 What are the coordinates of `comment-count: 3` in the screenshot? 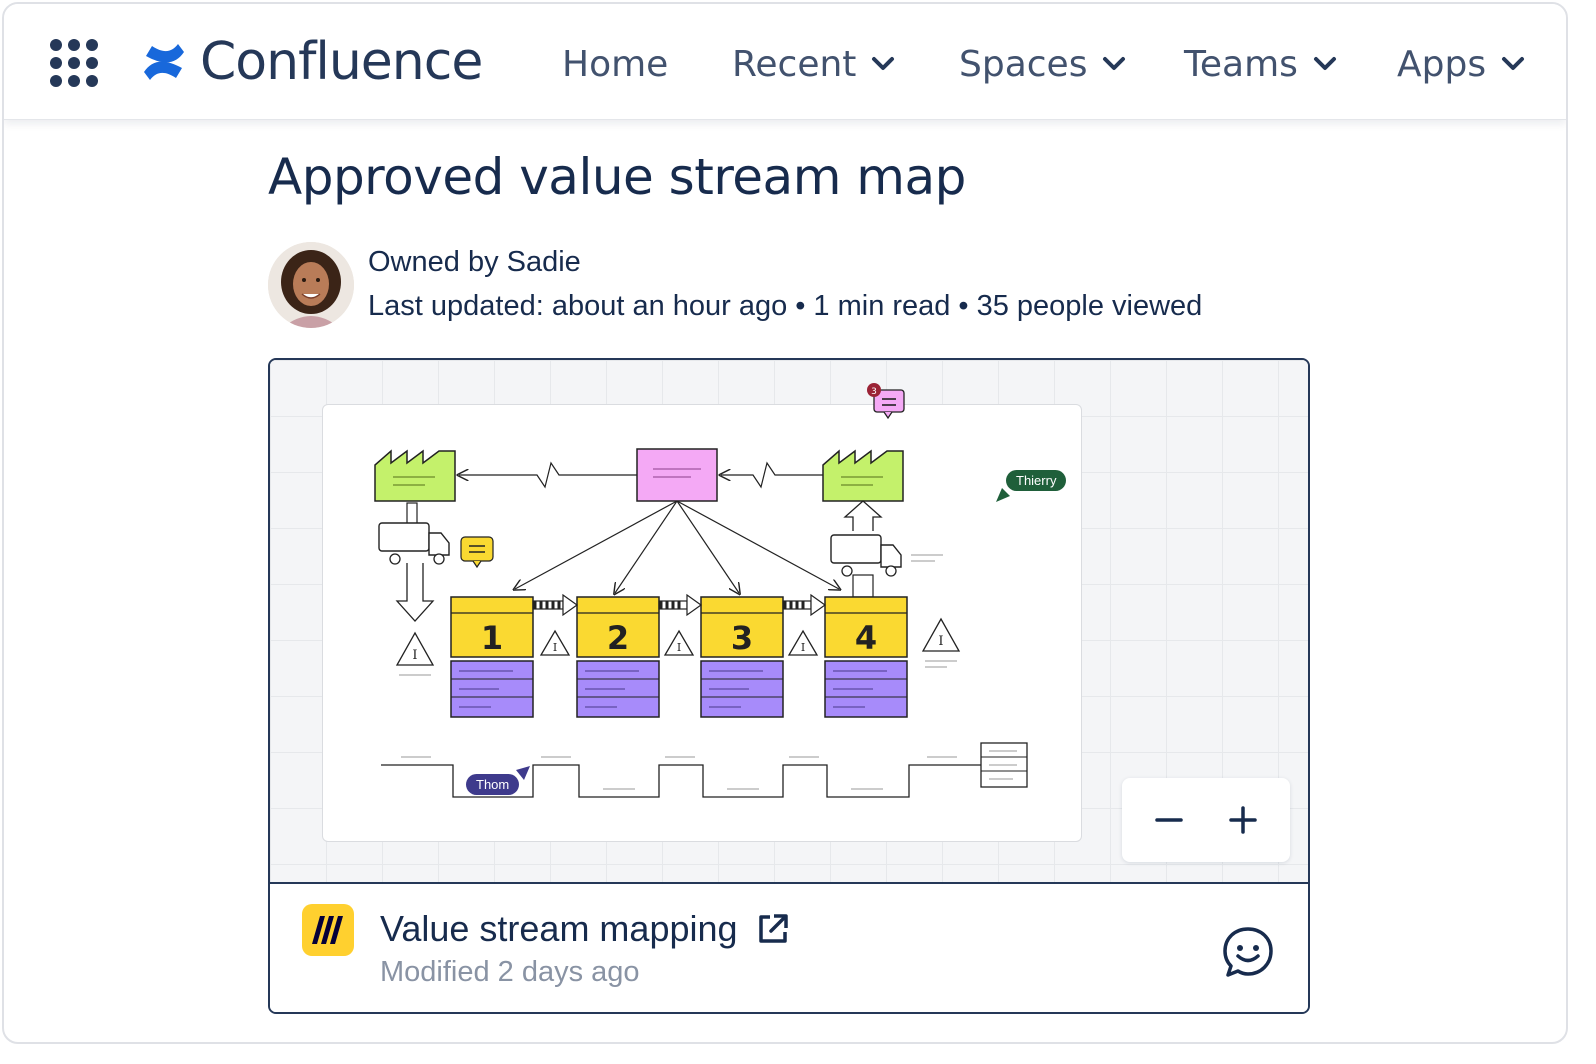 It's located at (874, 392).